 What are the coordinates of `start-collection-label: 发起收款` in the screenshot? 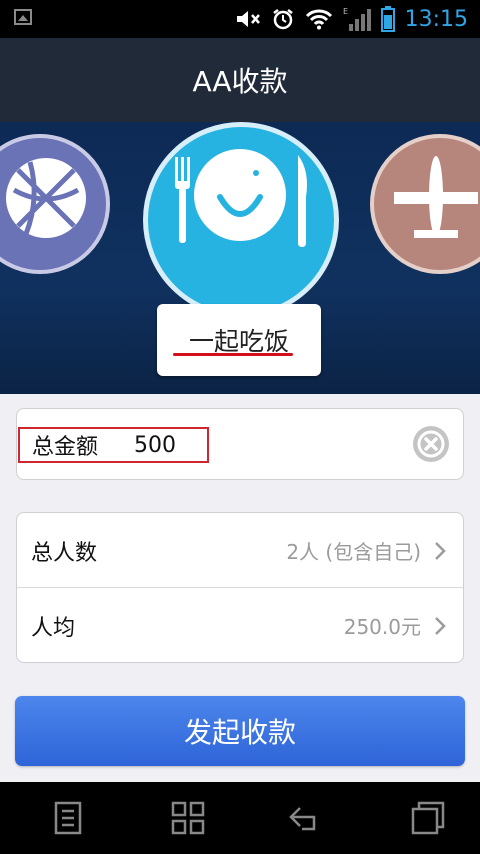 It's located at (239, 732).